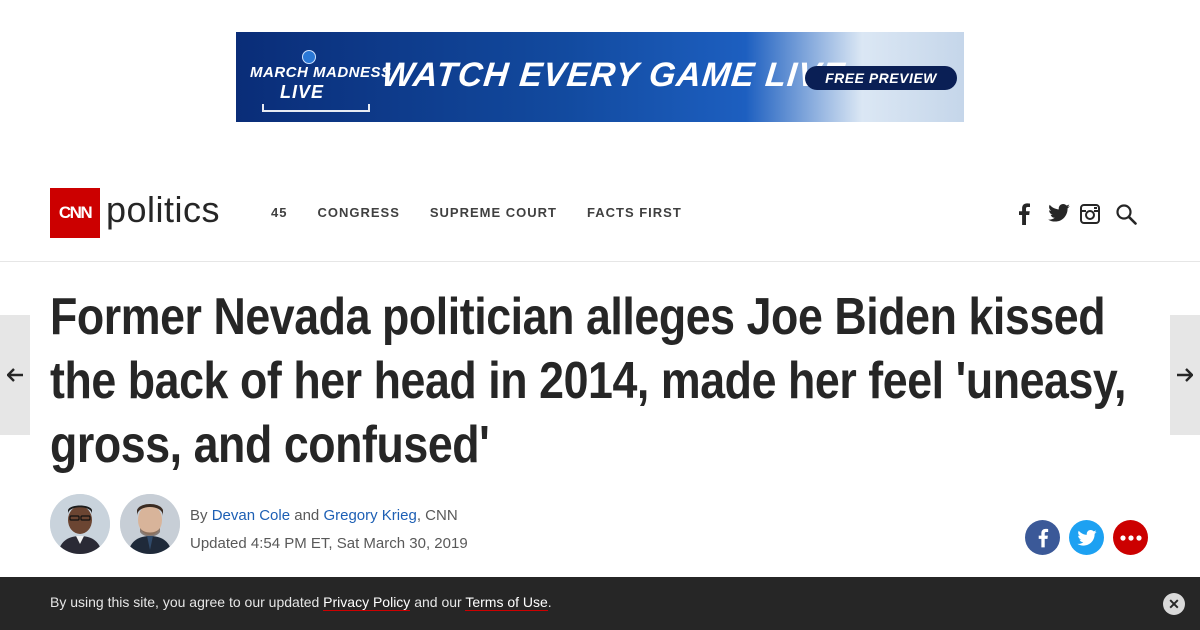 The width and height of the screenshot is (1200, 630). Describe the element at coordinates (307, 515) in the screenshot. I see `byline-and: and` at that location.